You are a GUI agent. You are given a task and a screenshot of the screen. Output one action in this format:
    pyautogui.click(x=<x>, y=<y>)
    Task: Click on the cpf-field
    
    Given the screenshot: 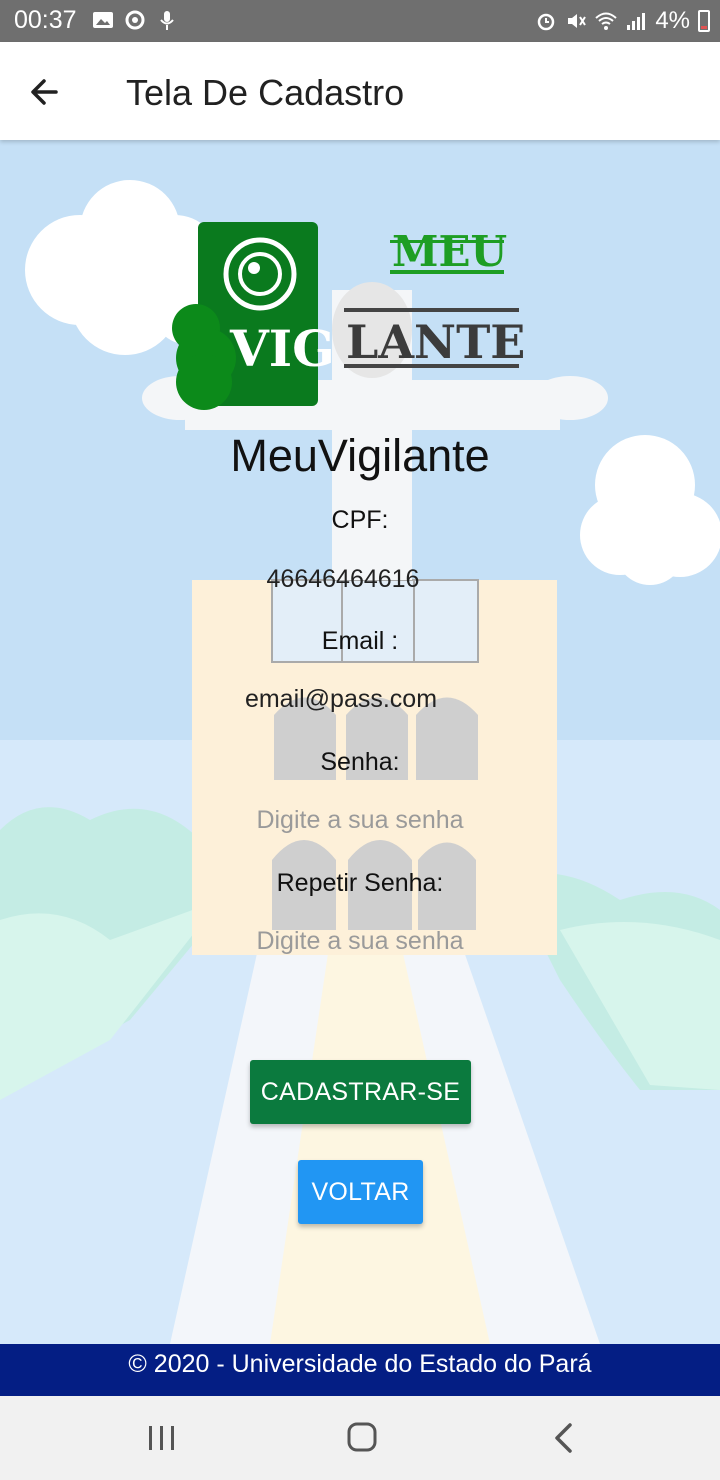 What is the action you would take?
    pyautogui.click(x=343, y=579)
    